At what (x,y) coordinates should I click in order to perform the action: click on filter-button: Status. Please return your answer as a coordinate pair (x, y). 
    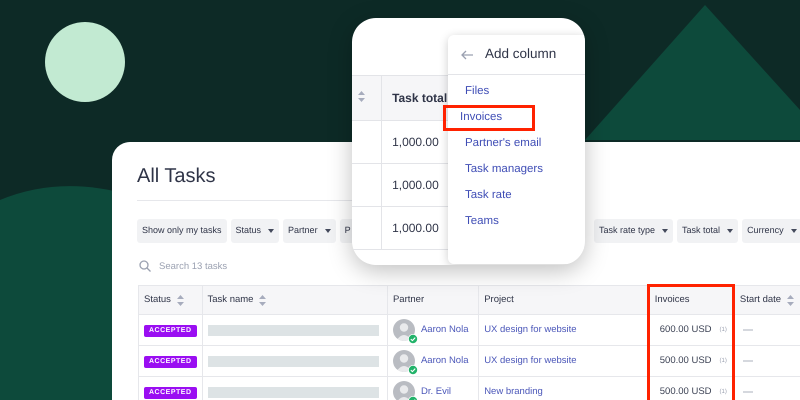
    Looking at the image, I should click on (255, 231).